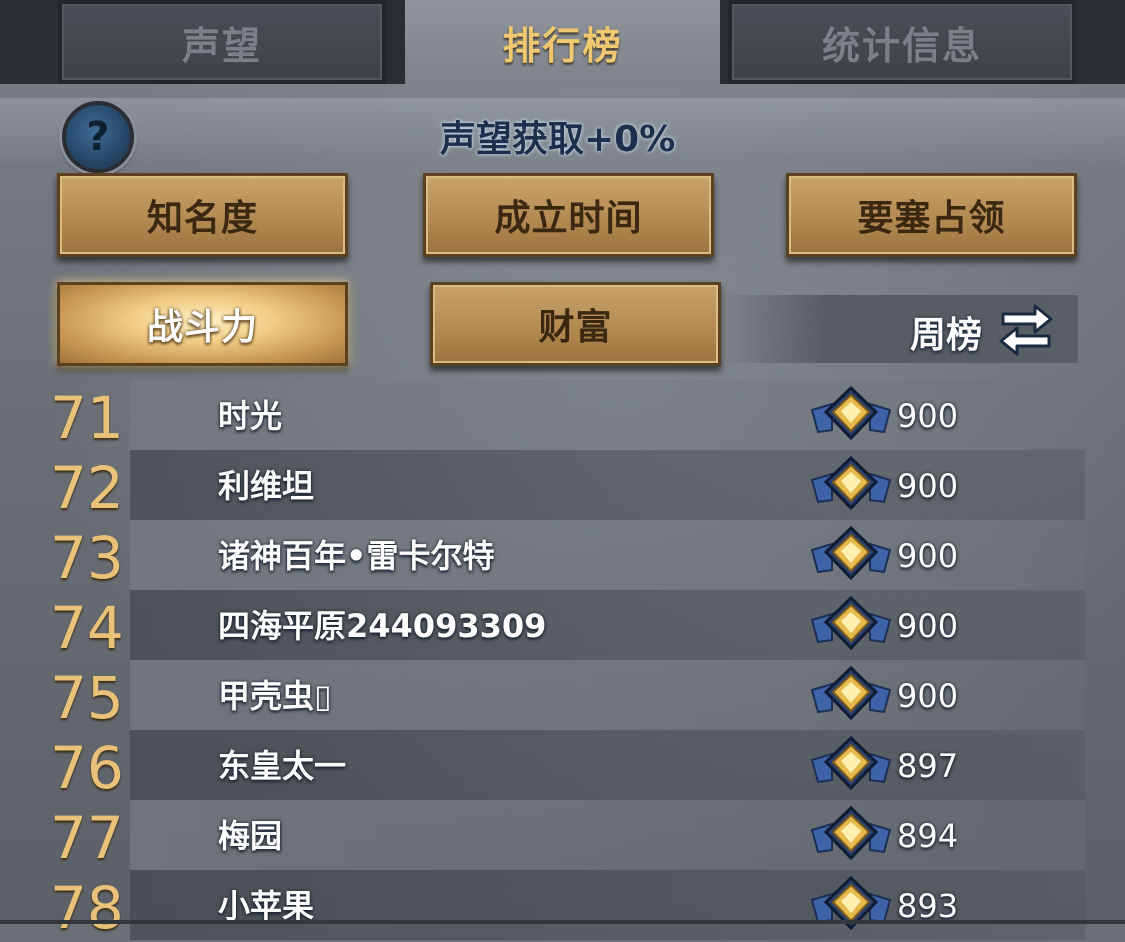 The image size is (1125, 942). What do you see at coordinates (562, 695) in the screenshot?
I see `ranking-row: 75 甲壳虫▯ 900` at bounding box center [562, 695].